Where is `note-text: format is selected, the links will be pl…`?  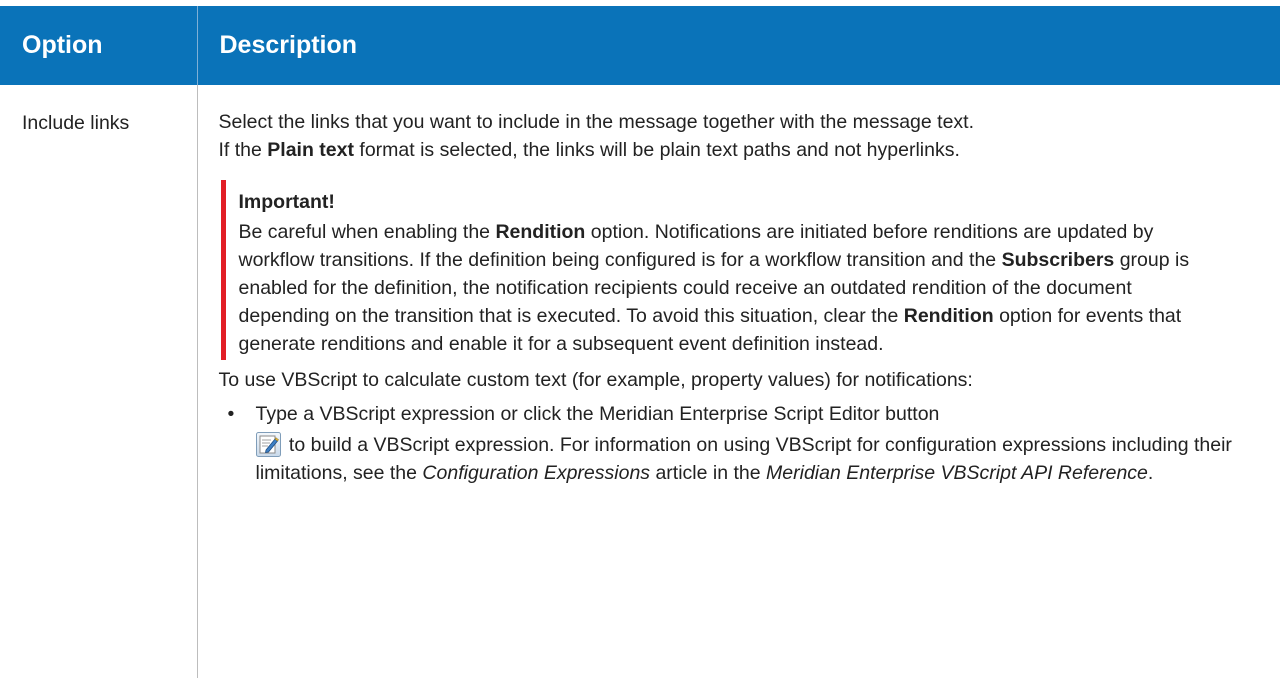 note-text: format is selected, the links will be pl… is located at coordinates (656, 150).